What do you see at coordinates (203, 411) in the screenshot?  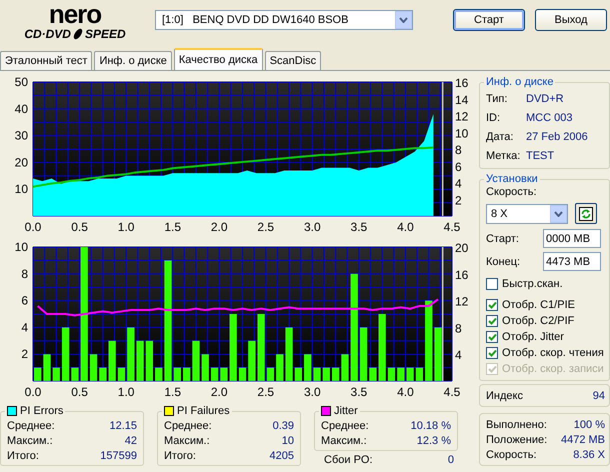 I see `group-title: PI Failures` at bounding box center [203, 411].